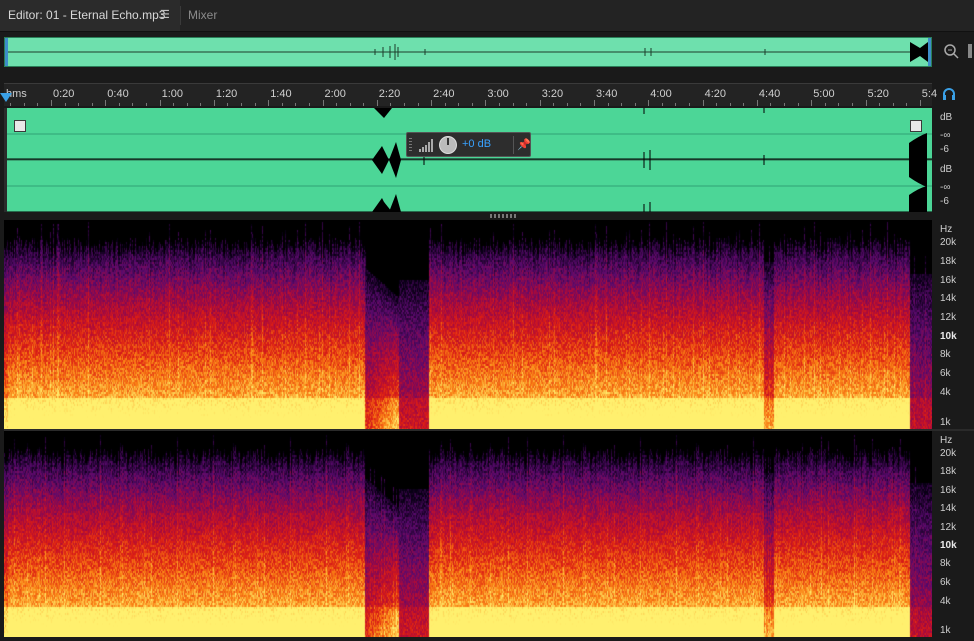 This screenshot has width=974, height=641. What do you see at coordinates (948, 336) in the screenshot?
I see `hz-label: 10k` at bounding box center [948, 336].